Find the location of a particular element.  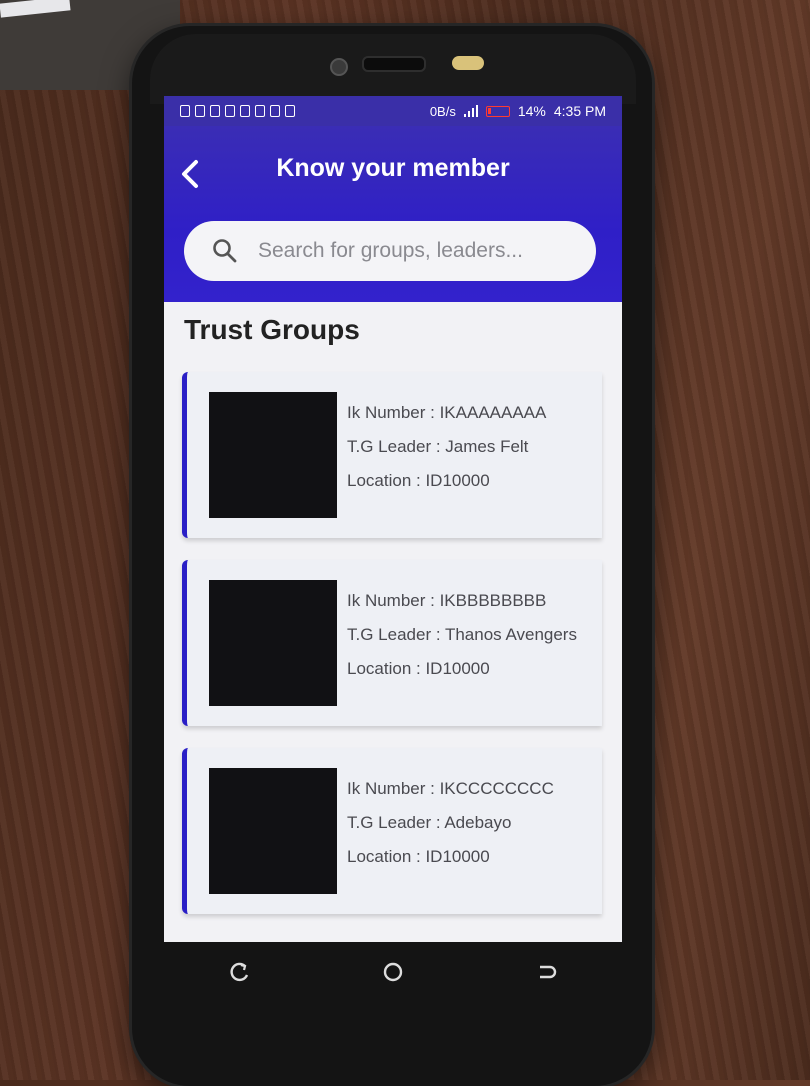

app-header: Know your member is located at coordinates (393, 214).